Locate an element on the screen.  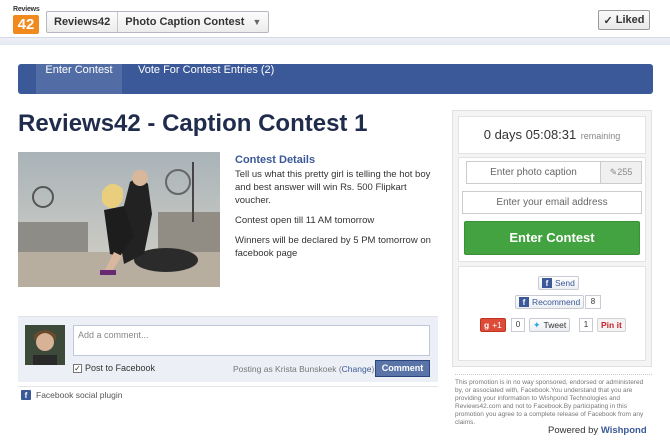
chevron-down-icon: ▼ is located at coordinates (256, 22).